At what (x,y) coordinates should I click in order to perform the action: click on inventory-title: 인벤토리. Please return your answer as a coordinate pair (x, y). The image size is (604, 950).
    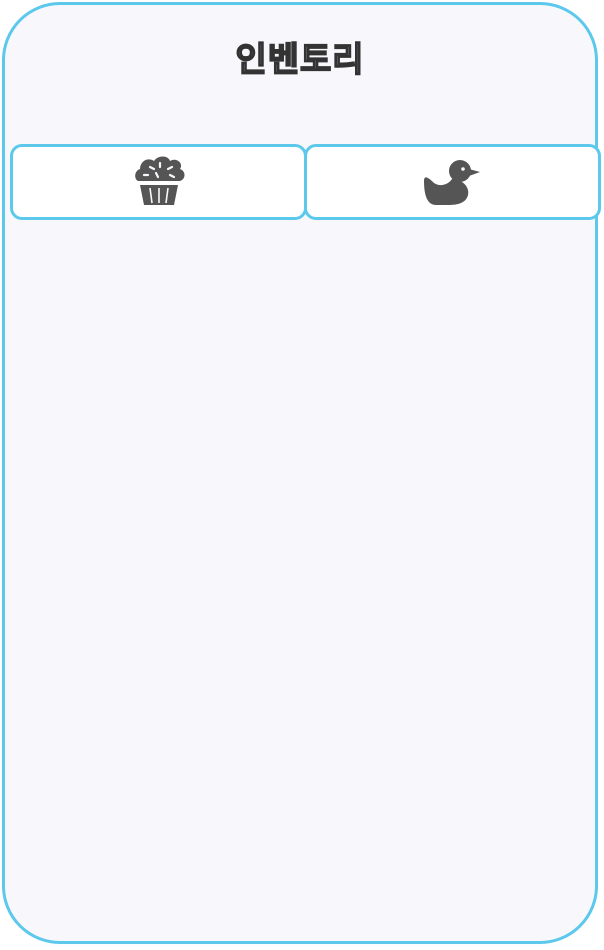
    Looking at the image, I should click on (300, 60).